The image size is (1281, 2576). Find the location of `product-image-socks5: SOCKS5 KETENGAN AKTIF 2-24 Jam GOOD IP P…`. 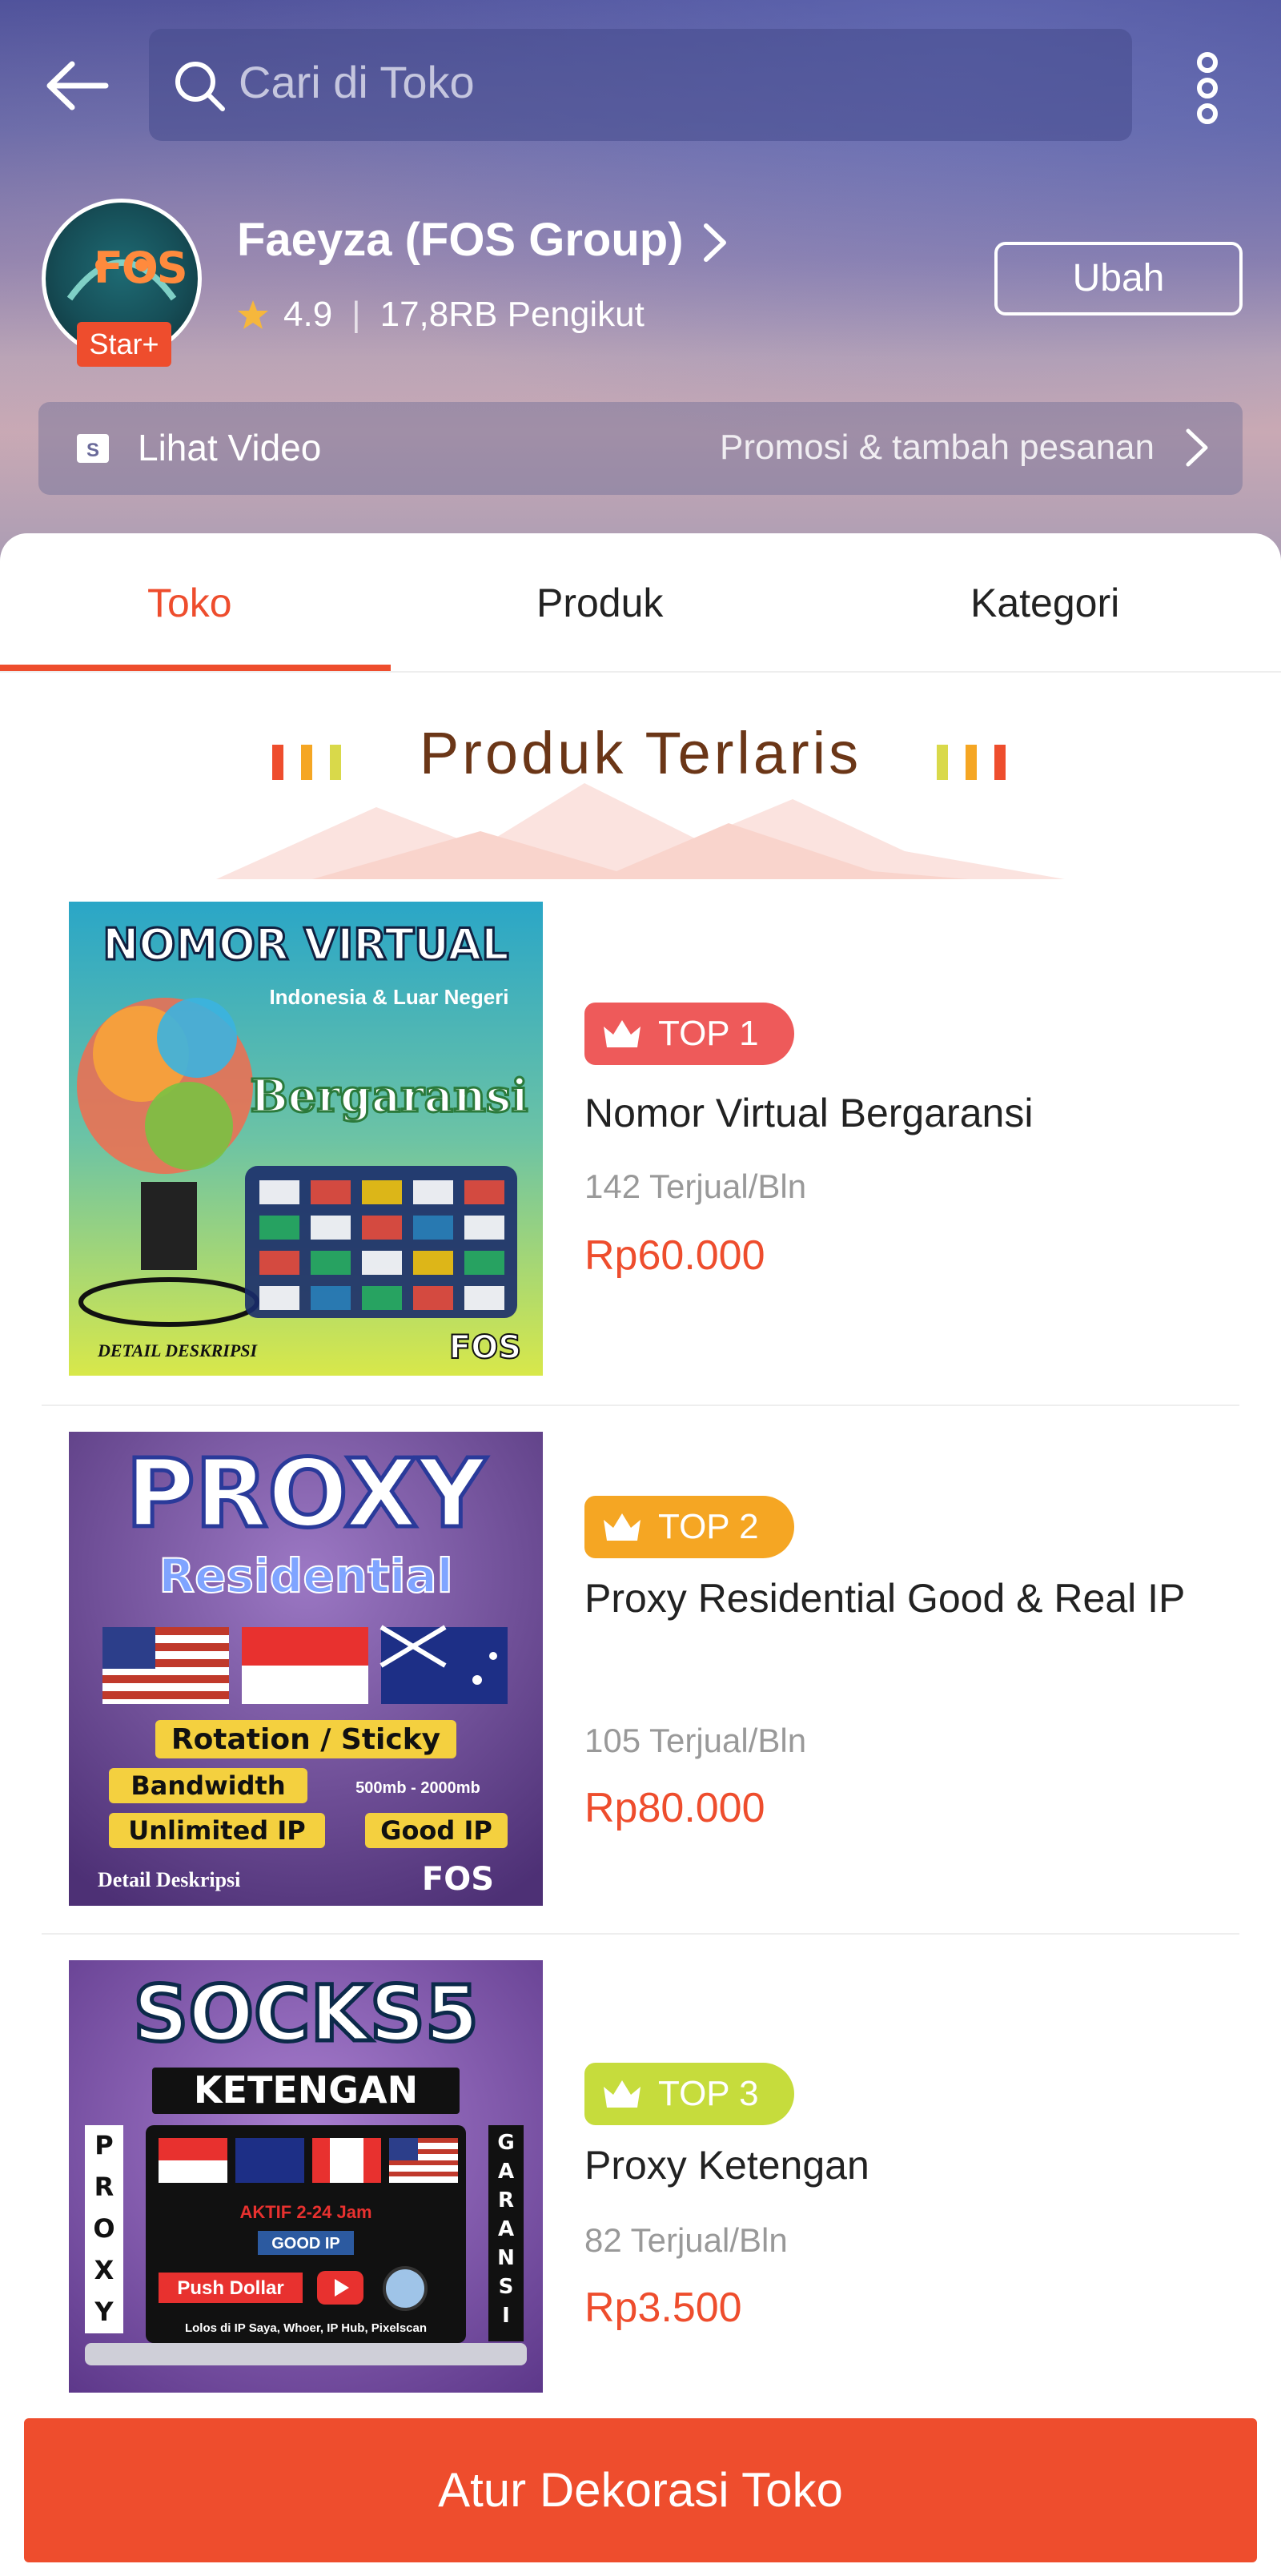

product-image-socks5: SOCKS5 KETENGAN AKTIF 2-24 Jam GOOD IP P… is located at coordinates (306, 2176).